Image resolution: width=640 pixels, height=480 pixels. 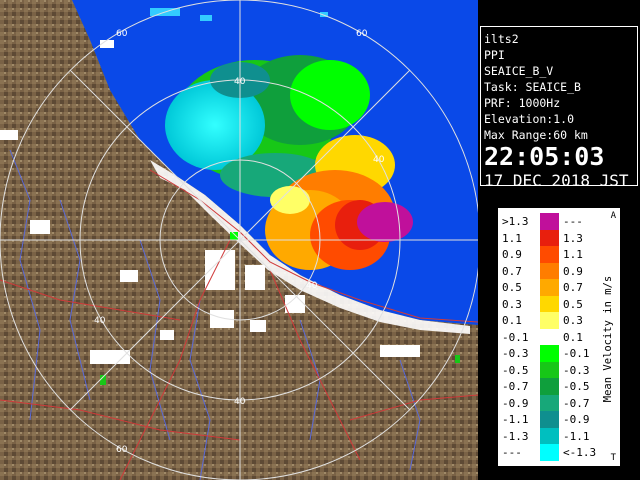 I want to click on legend-row-upper: 0.1, so click(x=573, y=337).